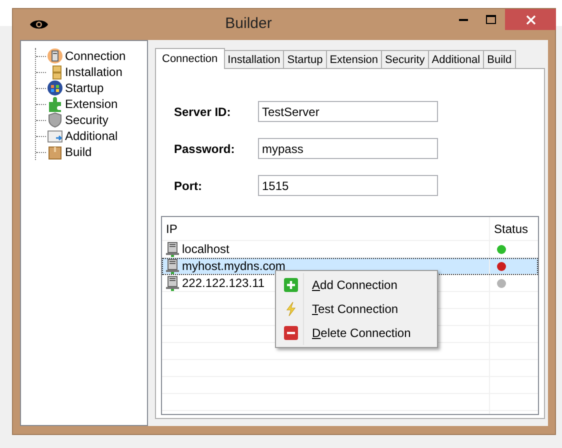 The height and width of the screenshot is (448, 562). Describe the element at coordinates (55, 56) in the screenshot. I see `server-icon` at that location.